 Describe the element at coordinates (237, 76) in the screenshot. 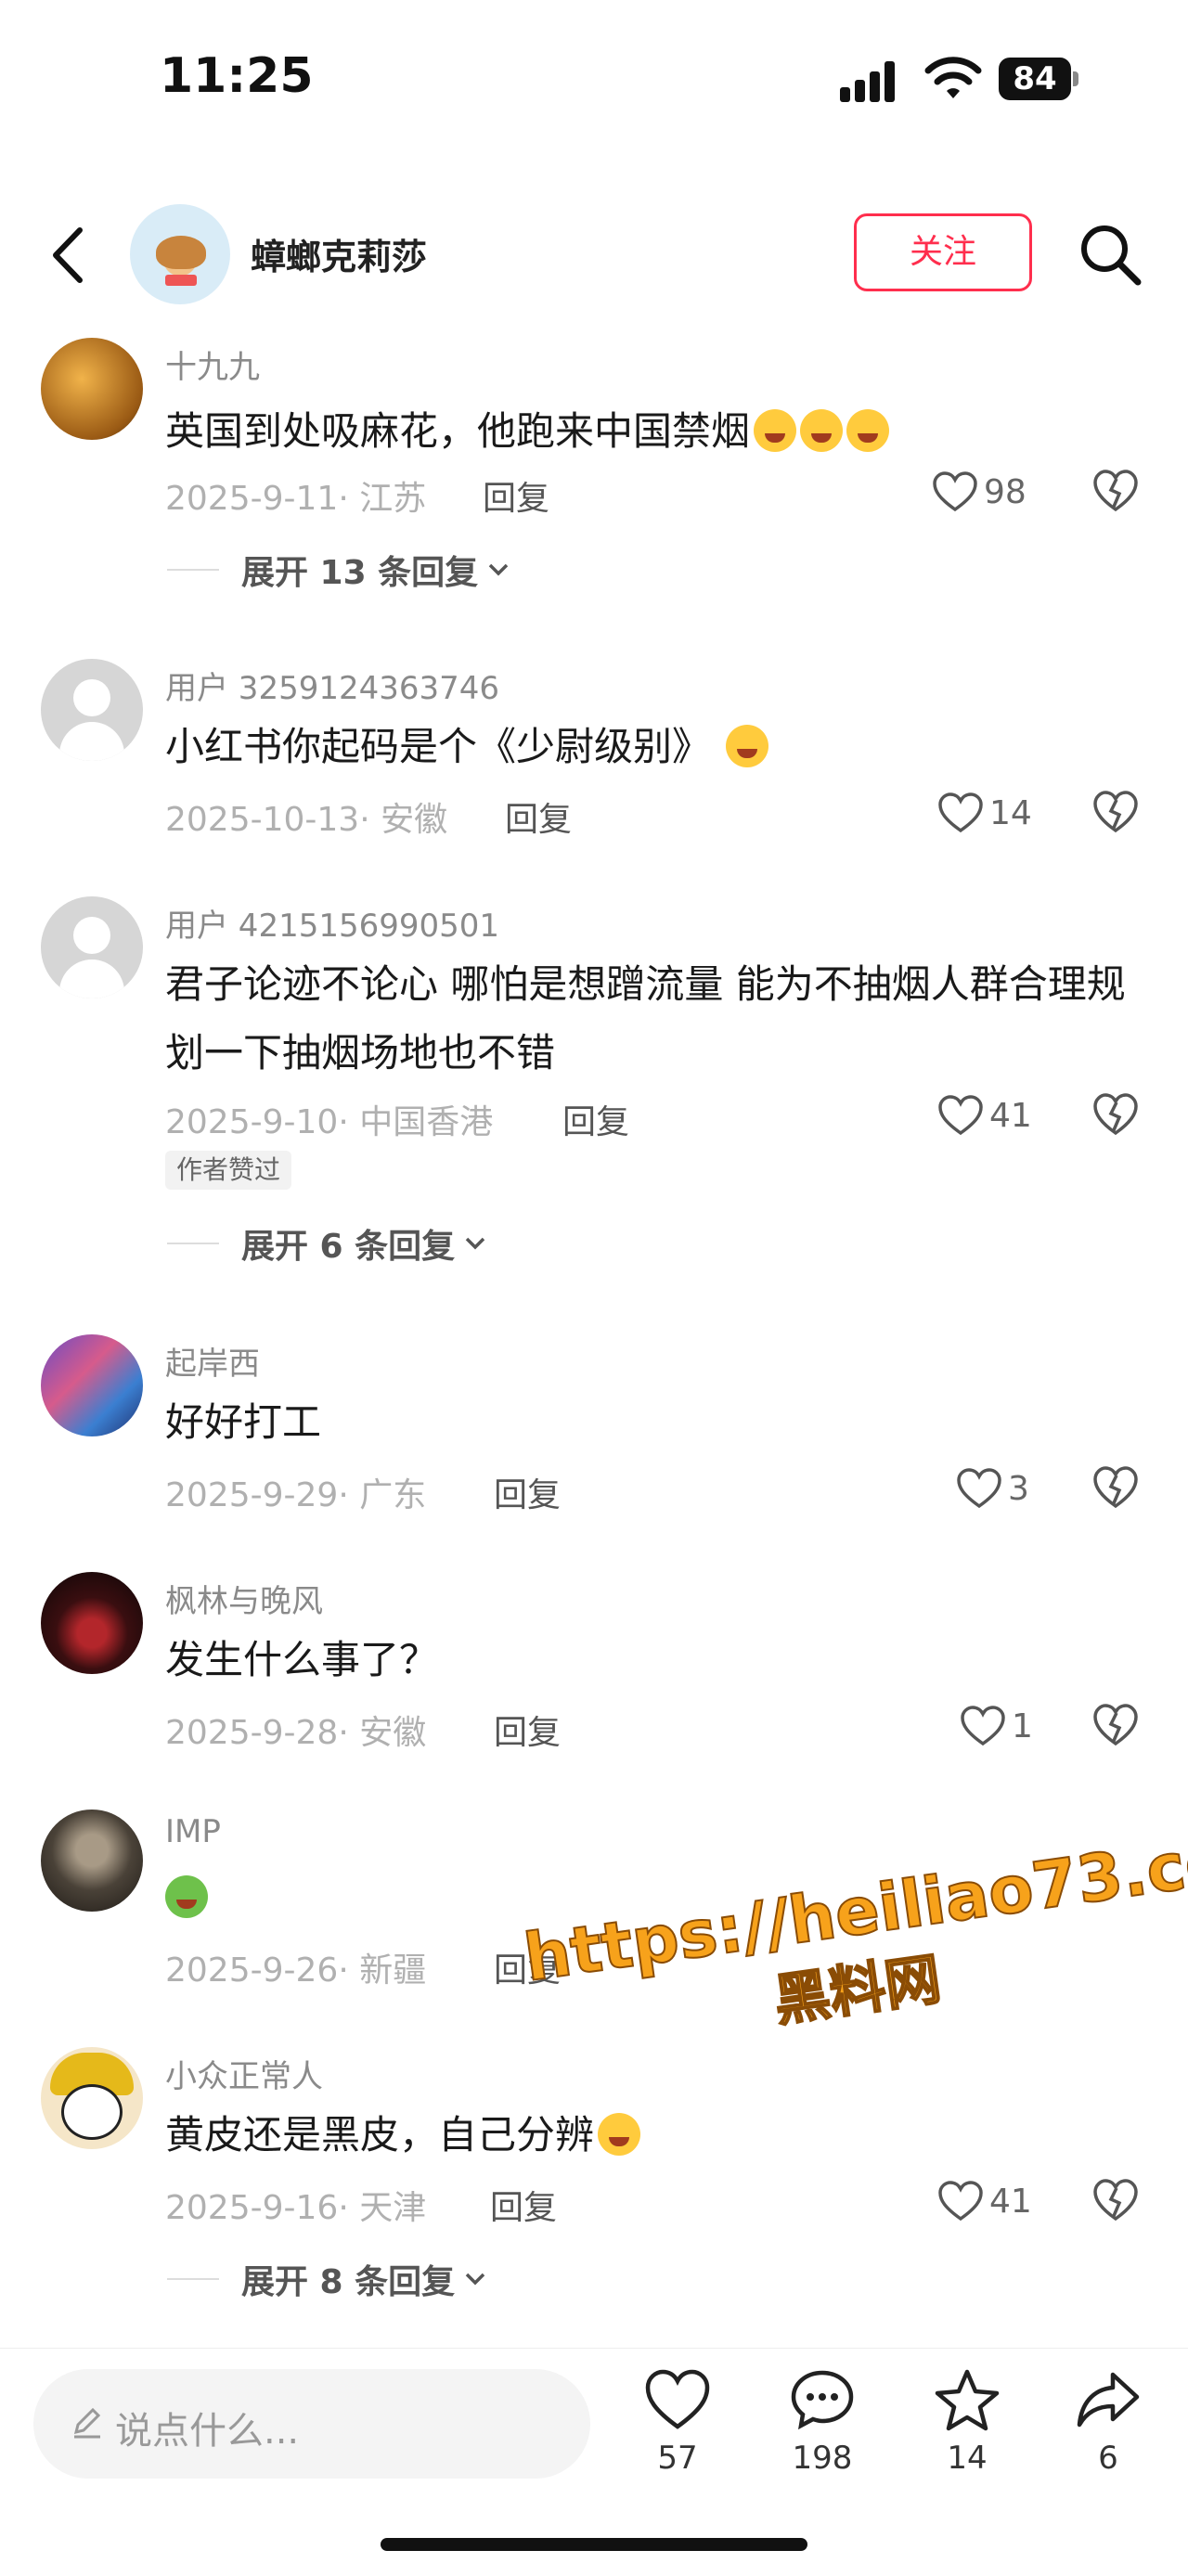

I see `status-time: 11:25` at that location.